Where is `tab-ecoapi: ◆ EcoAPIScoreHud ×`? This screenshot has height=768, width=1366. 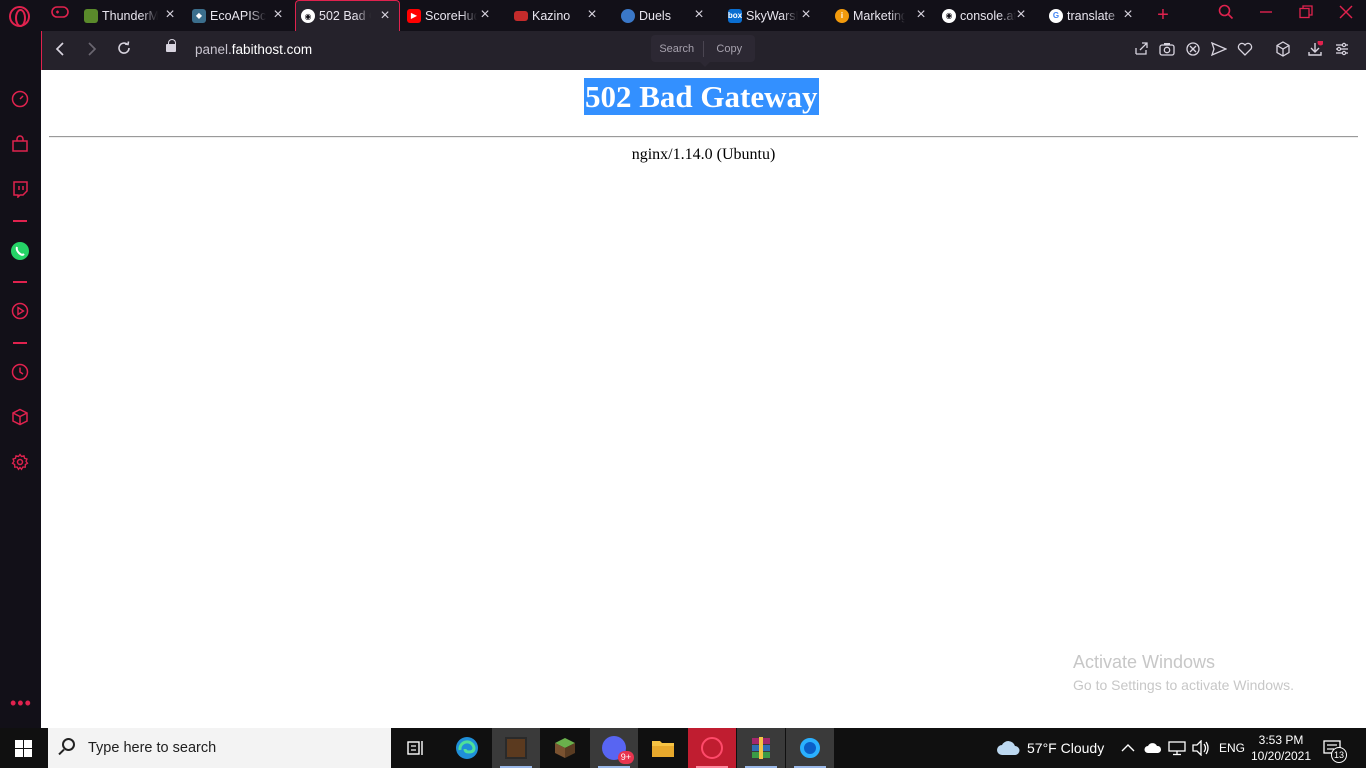
tab-ecoapi: ◆ EcoAPIScoreHud × is located at coordinates (242, 15).